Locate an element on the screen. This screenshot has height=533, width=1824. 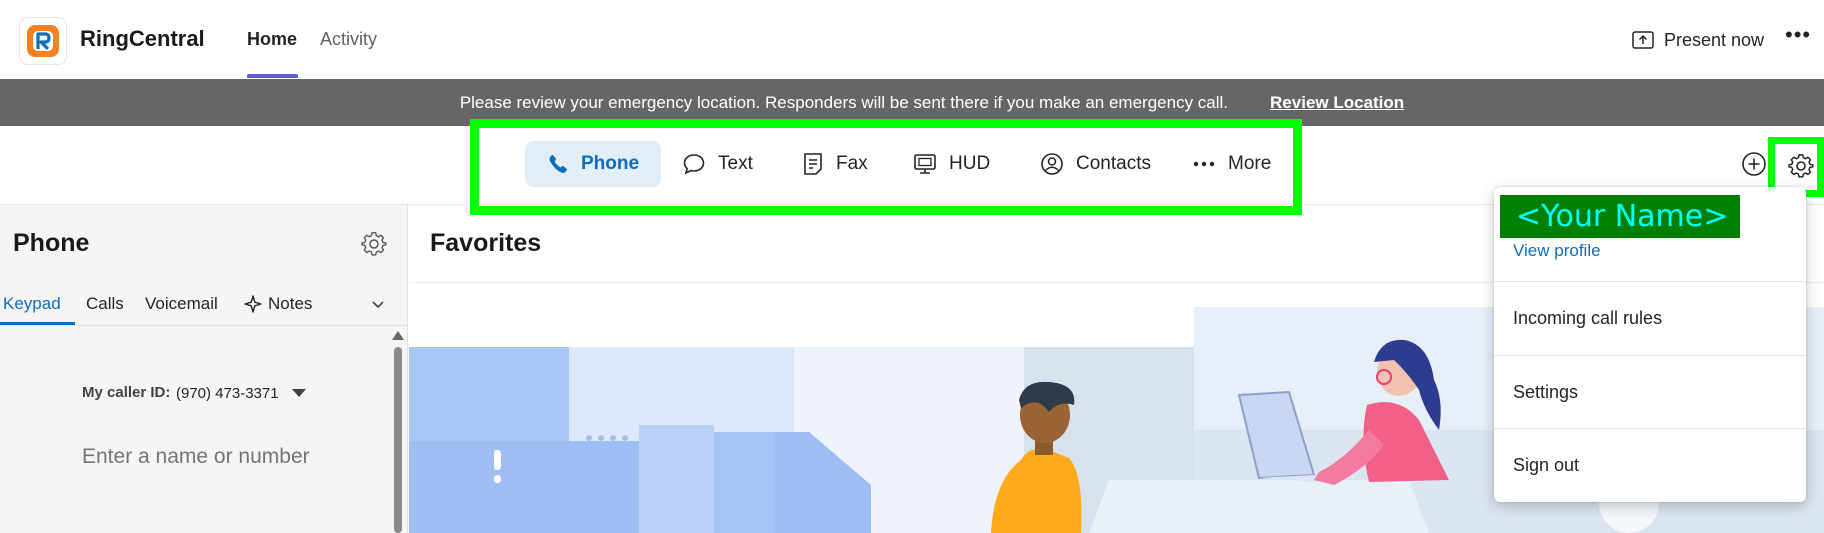
dial-input: Enter a name or number is located at coordinates (196, 457).